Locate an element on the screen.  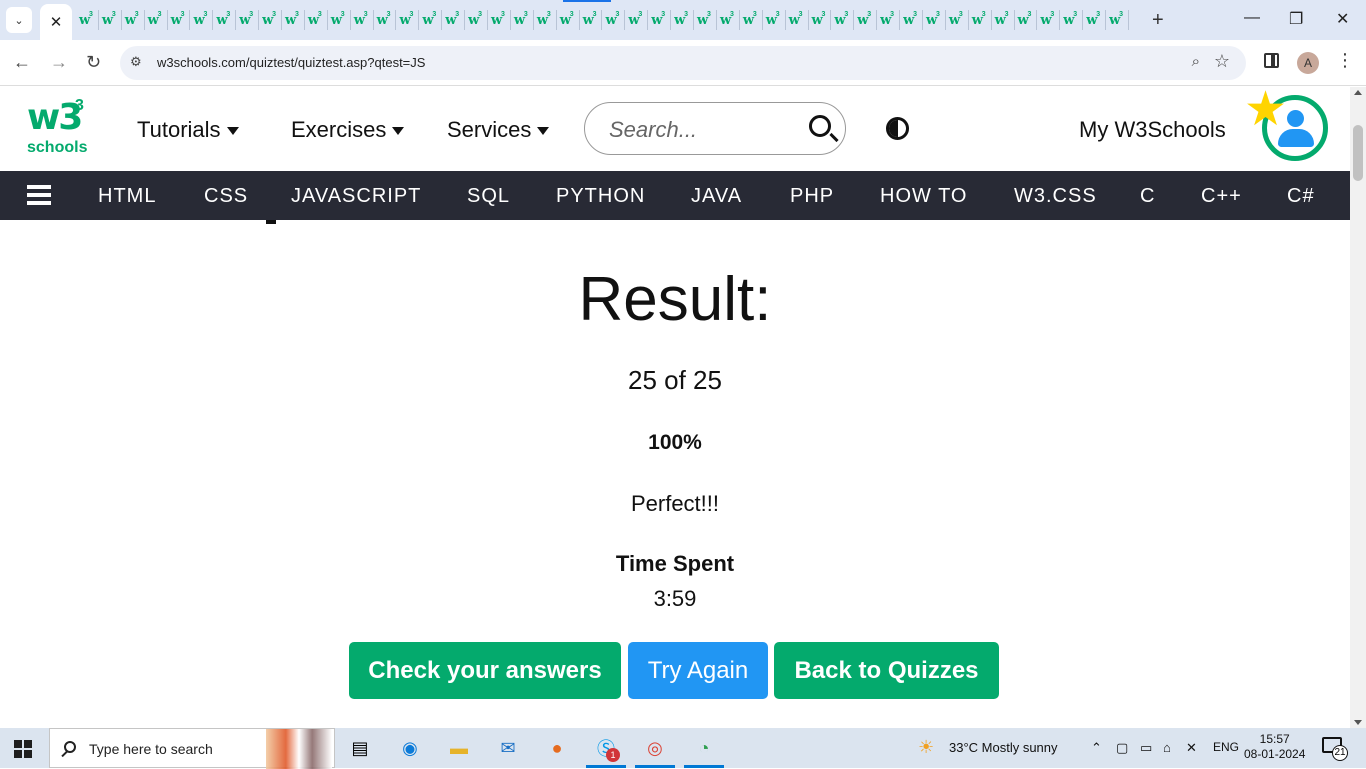
mail-icon: ✉ is located at coordinates (508, 748).